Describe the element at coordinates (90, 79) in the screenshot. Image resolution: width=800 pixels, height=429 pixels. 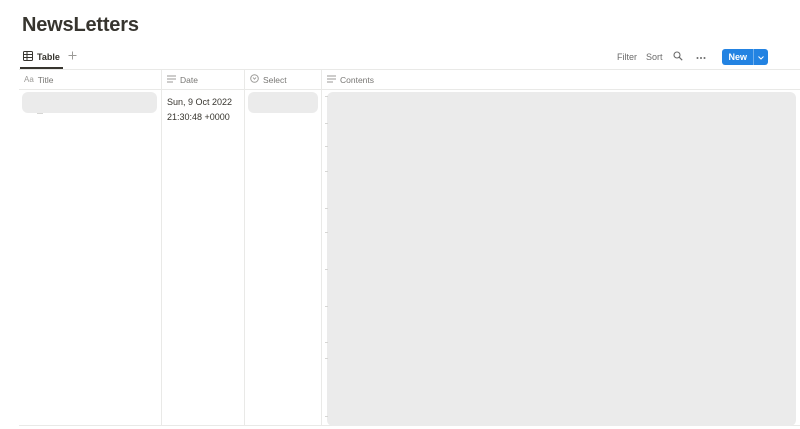
I see `column-header-title: Aa Title` at that location.